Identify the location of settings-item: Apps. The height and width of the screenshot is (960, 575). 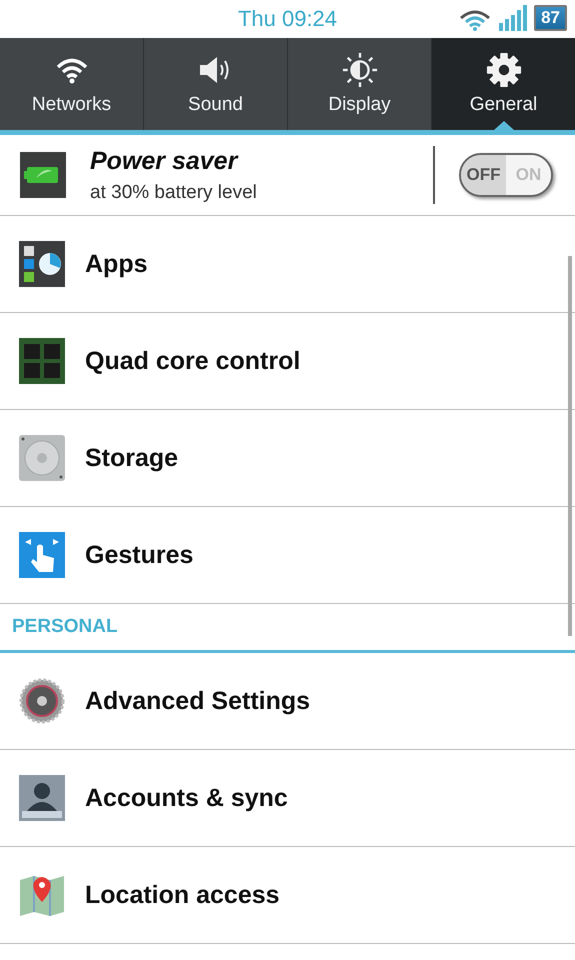
(287, 264).